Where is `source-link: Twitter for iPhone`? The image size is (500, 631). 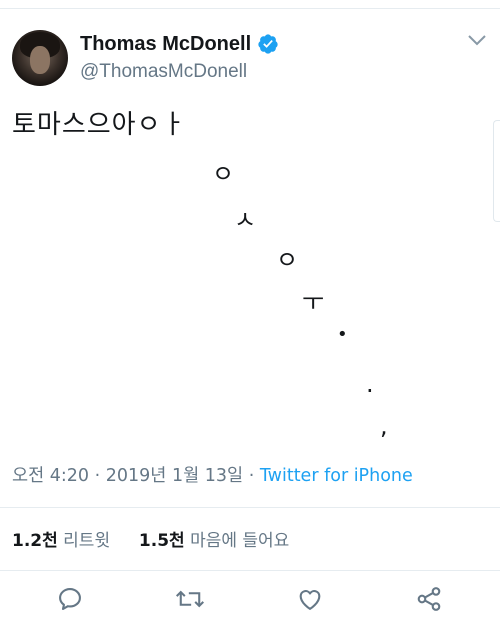
source-link: Twitter for iPhone is located at coordinates (336, 476).